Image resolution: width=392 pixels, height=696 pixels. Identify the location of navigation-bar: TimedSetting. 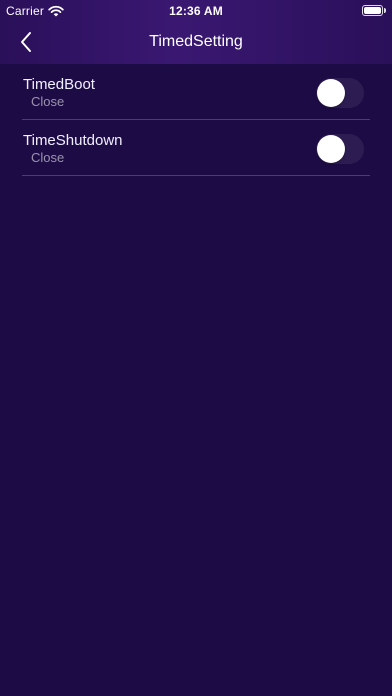
(196, 42).